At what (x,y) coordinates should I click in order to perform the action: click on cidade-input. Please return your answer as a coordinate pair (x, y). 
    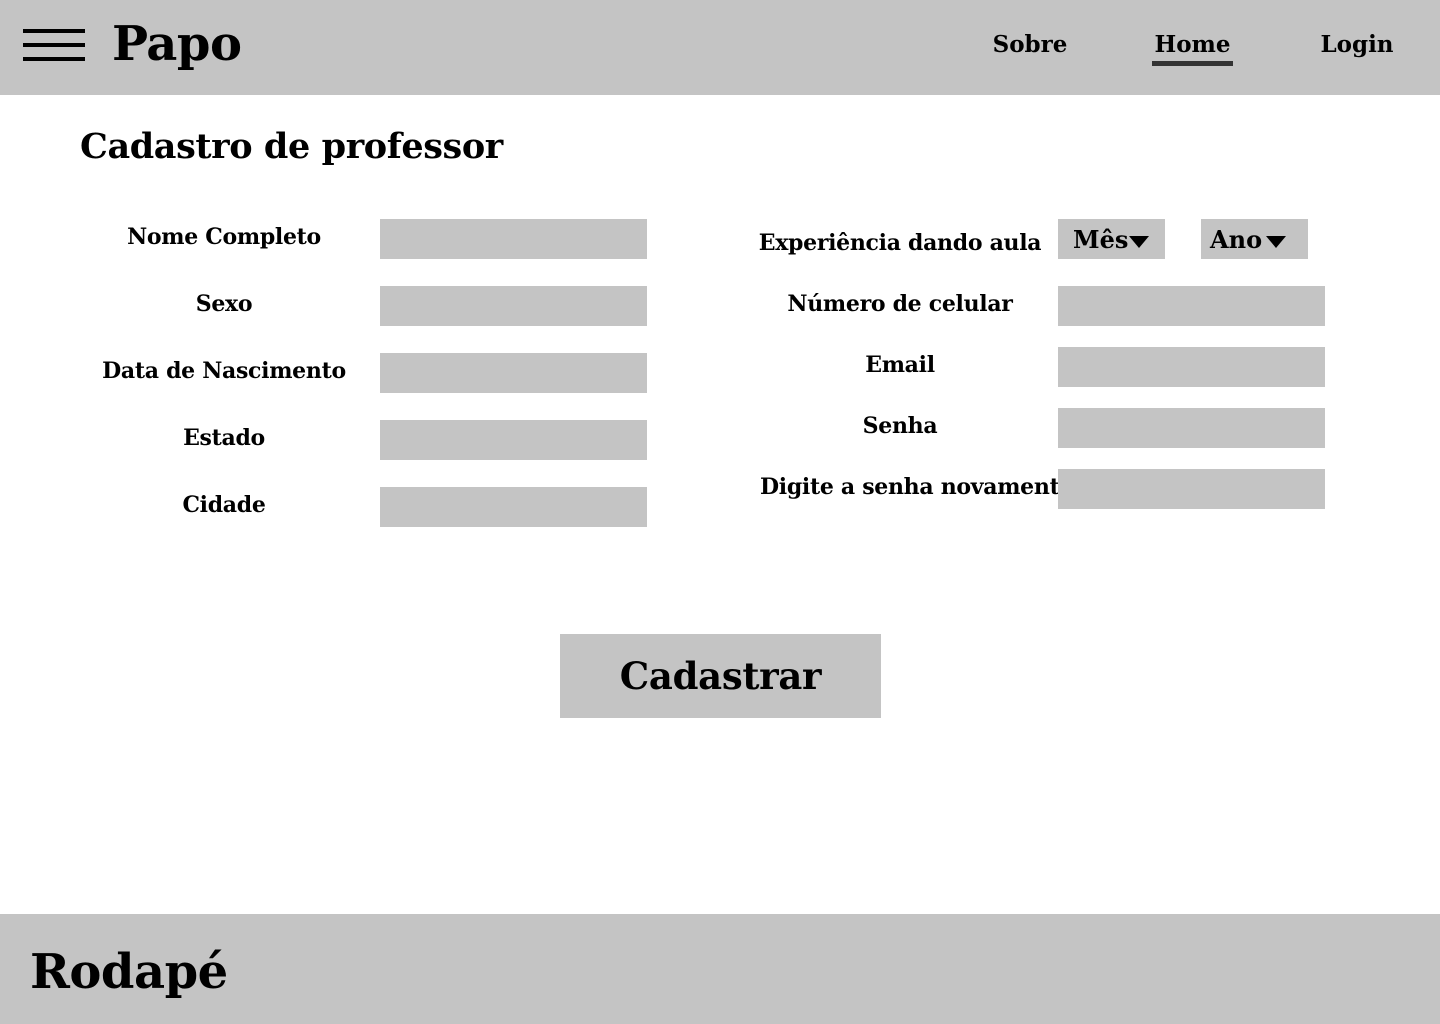
    Looking at the image, I should click on (513, 507).